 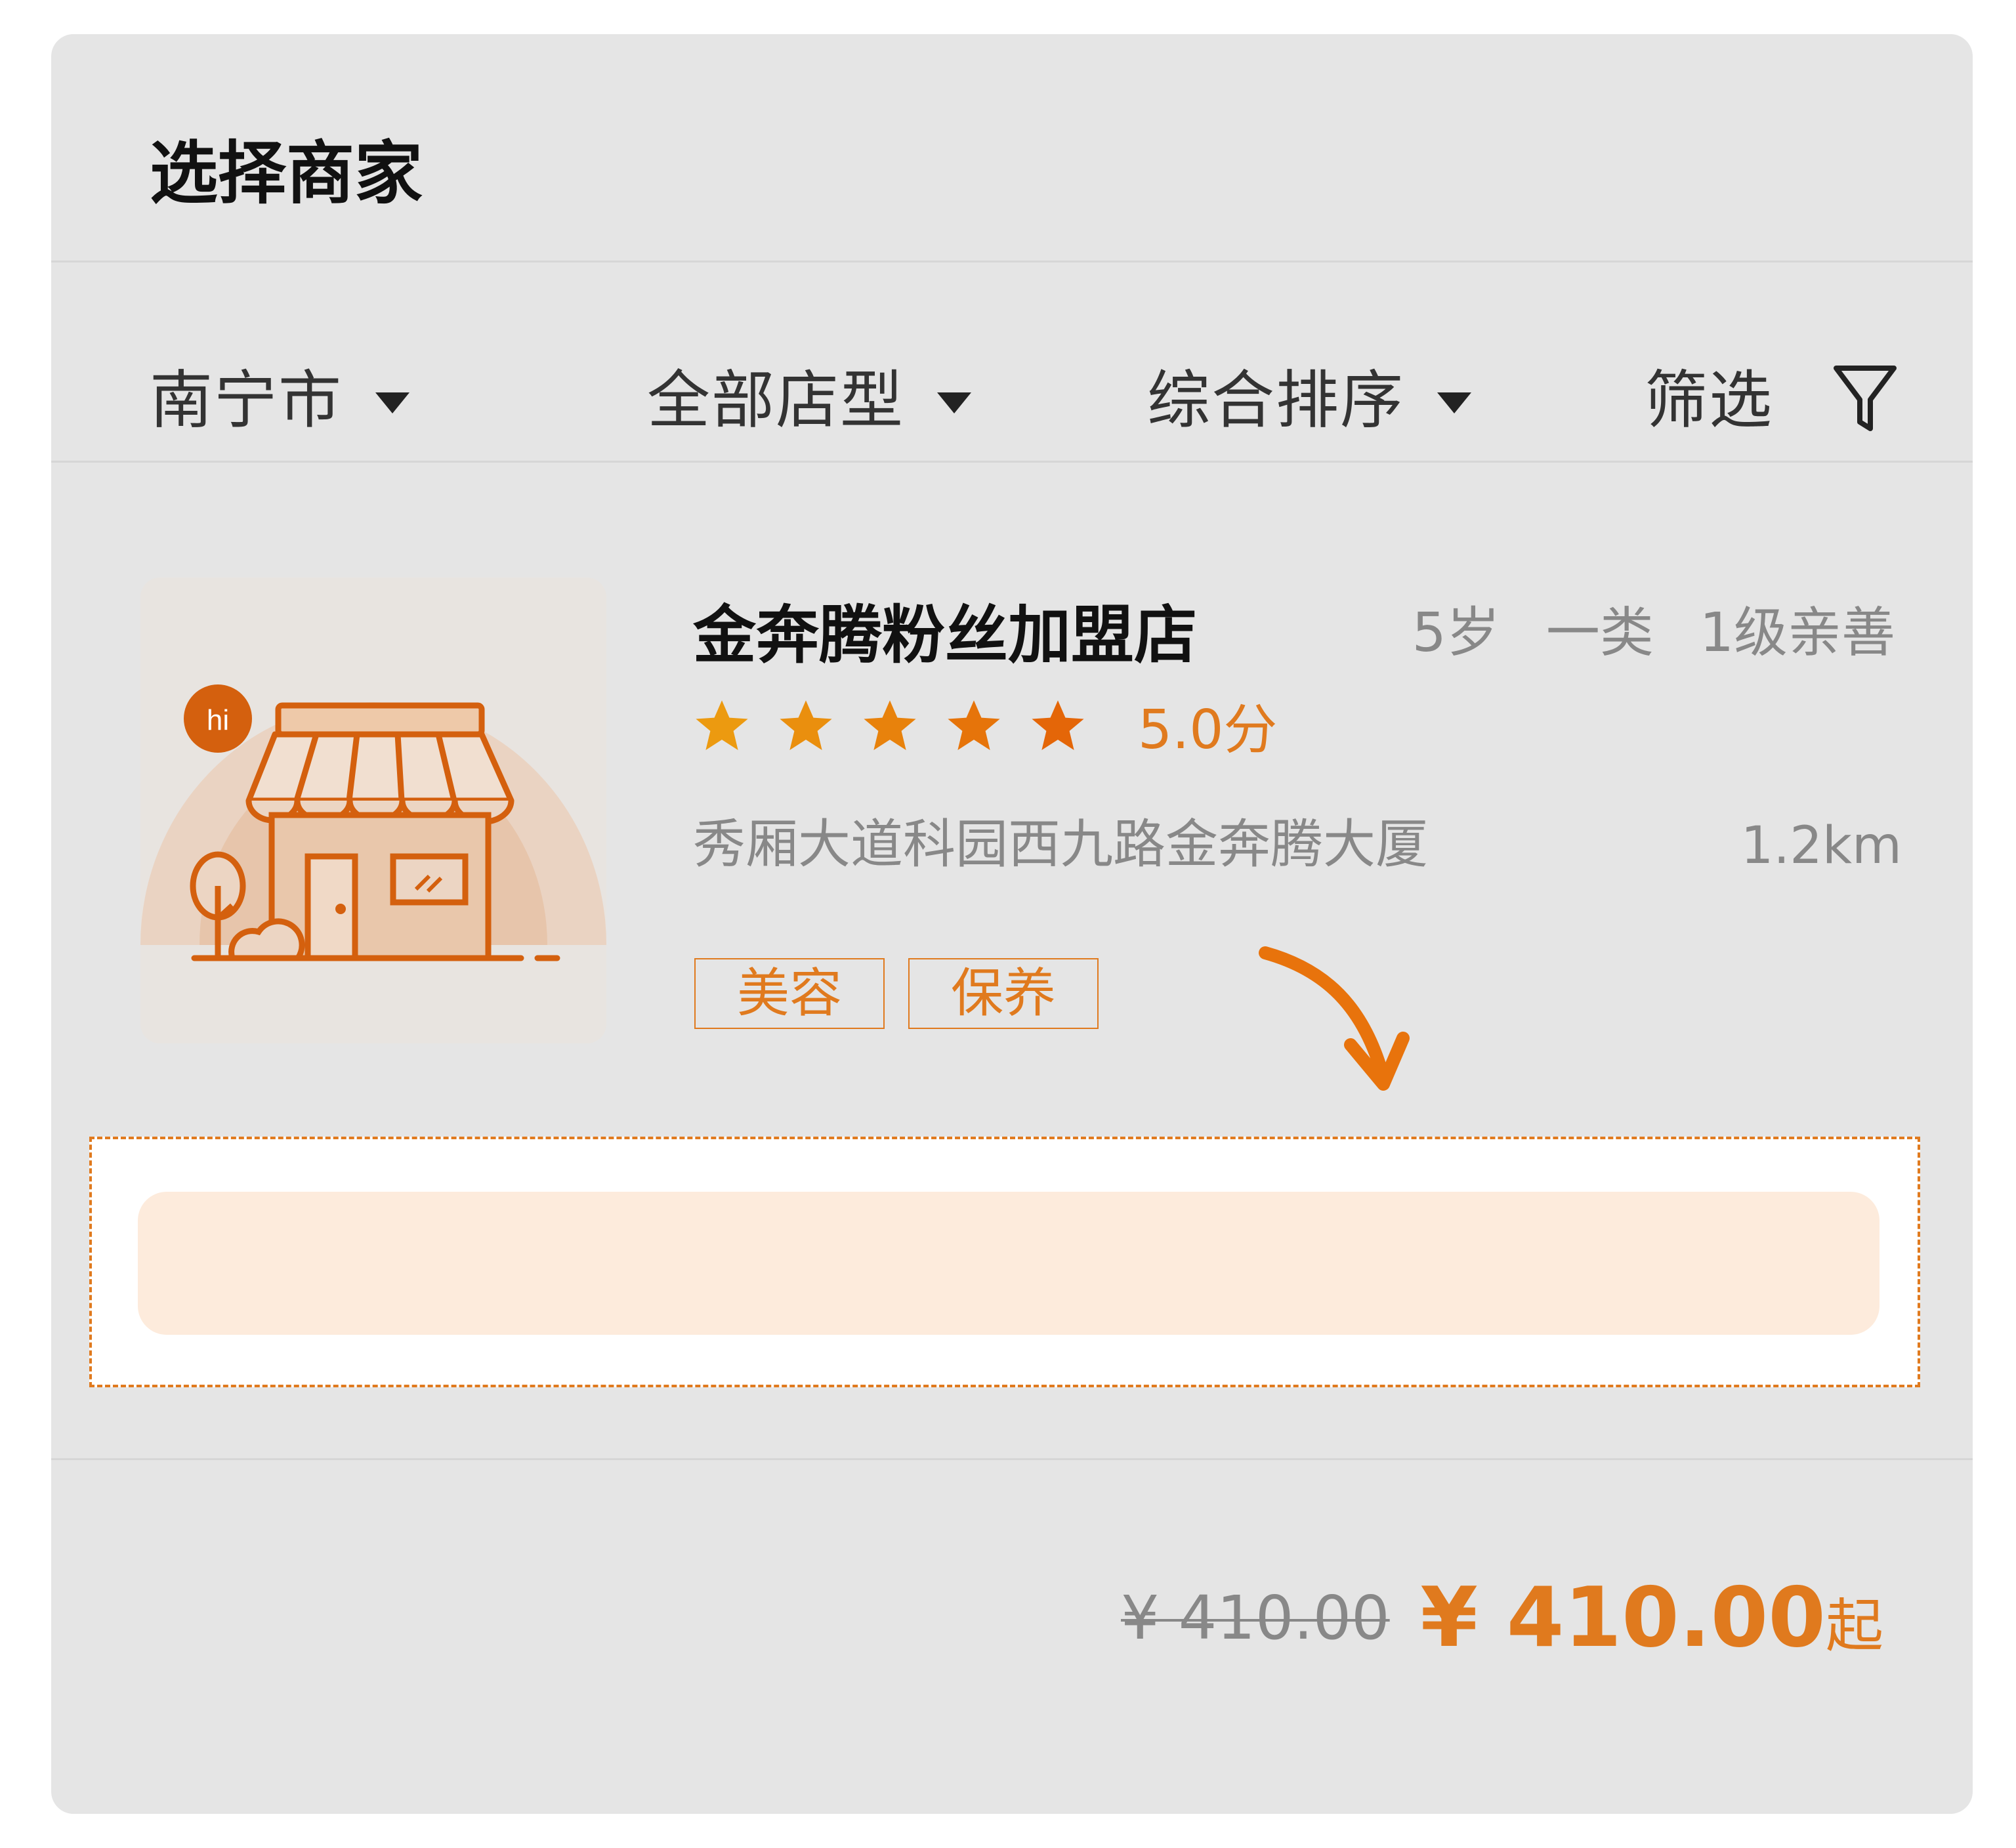 I want to click on shop-name: 金奔腾粉丝加盟店, so click(x=945, y=635).